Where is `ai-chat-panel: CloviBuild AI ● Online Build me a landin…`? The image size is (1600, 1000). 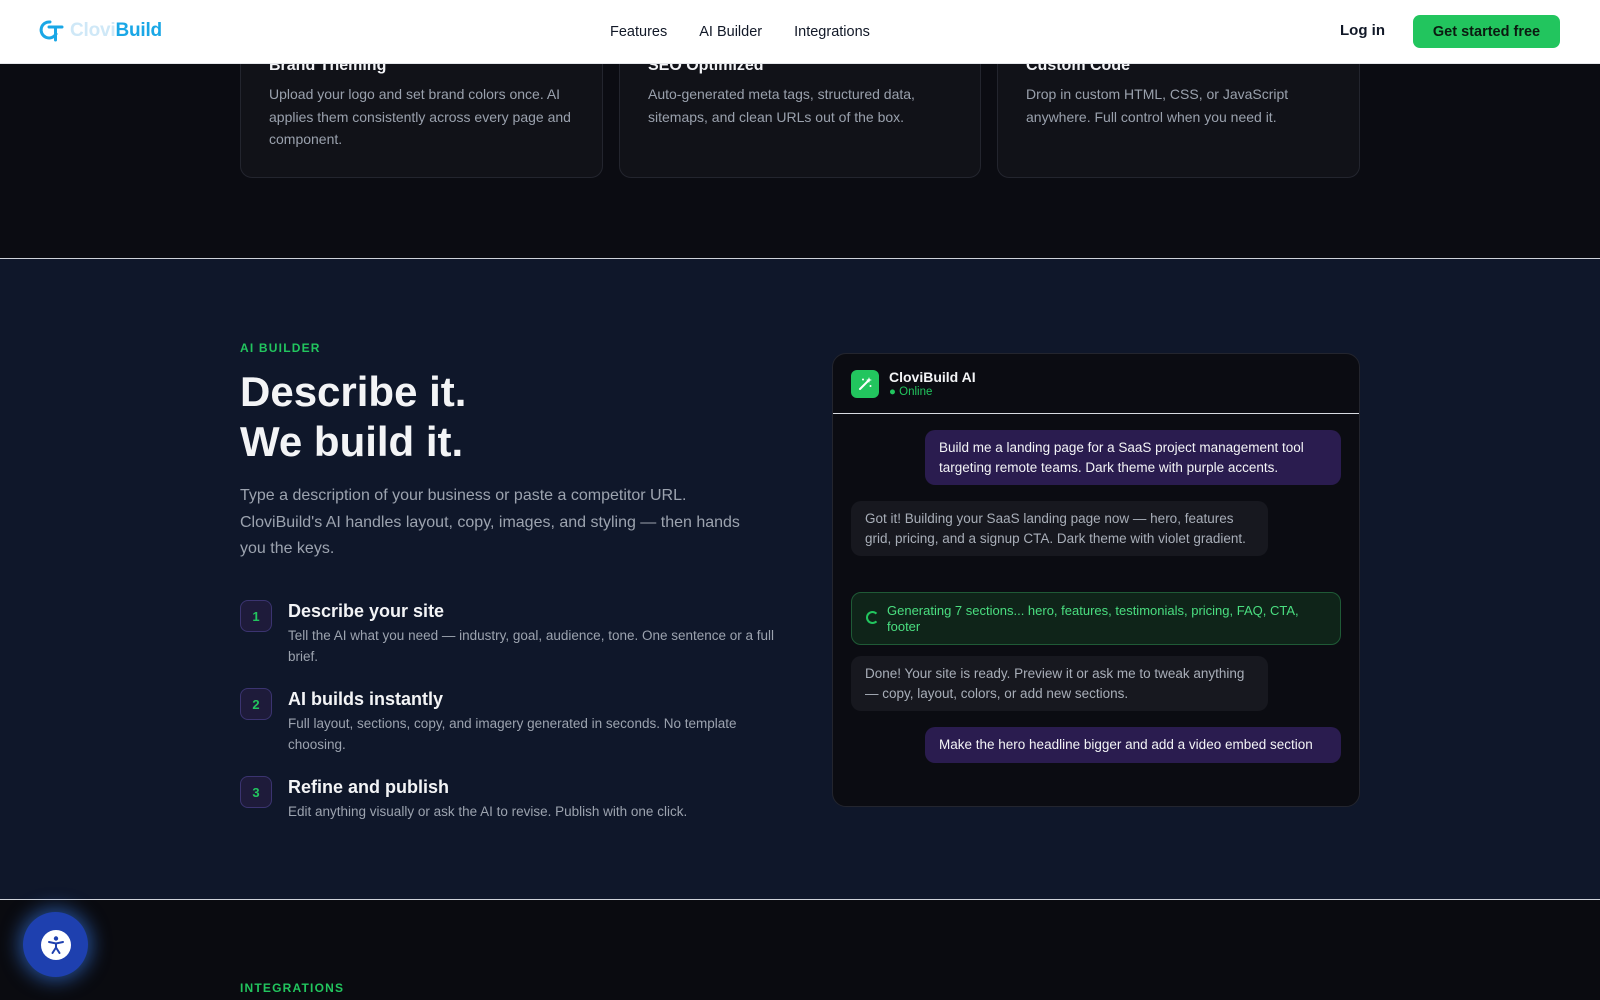 ai-chat-panel: CloviBuild AI ● Online Build me a landin… is located at coordinates (1096, 580).